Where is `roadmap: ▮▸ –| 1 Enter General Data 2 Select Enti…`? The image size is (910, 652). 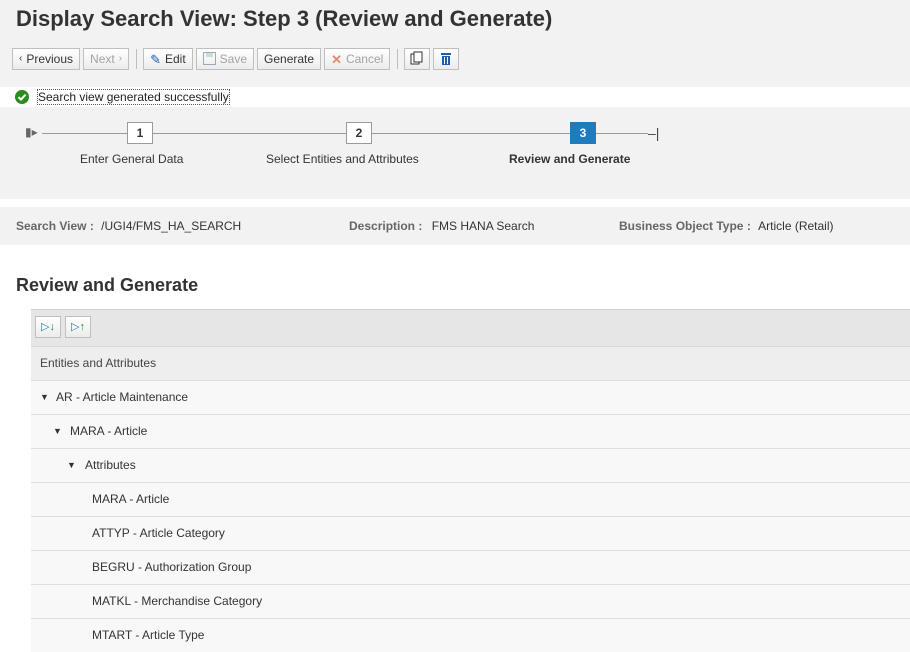
roadmap: ▮▸ –| 1 Enter General Data 2 Select Enti… is located at coordinates (455, 153).